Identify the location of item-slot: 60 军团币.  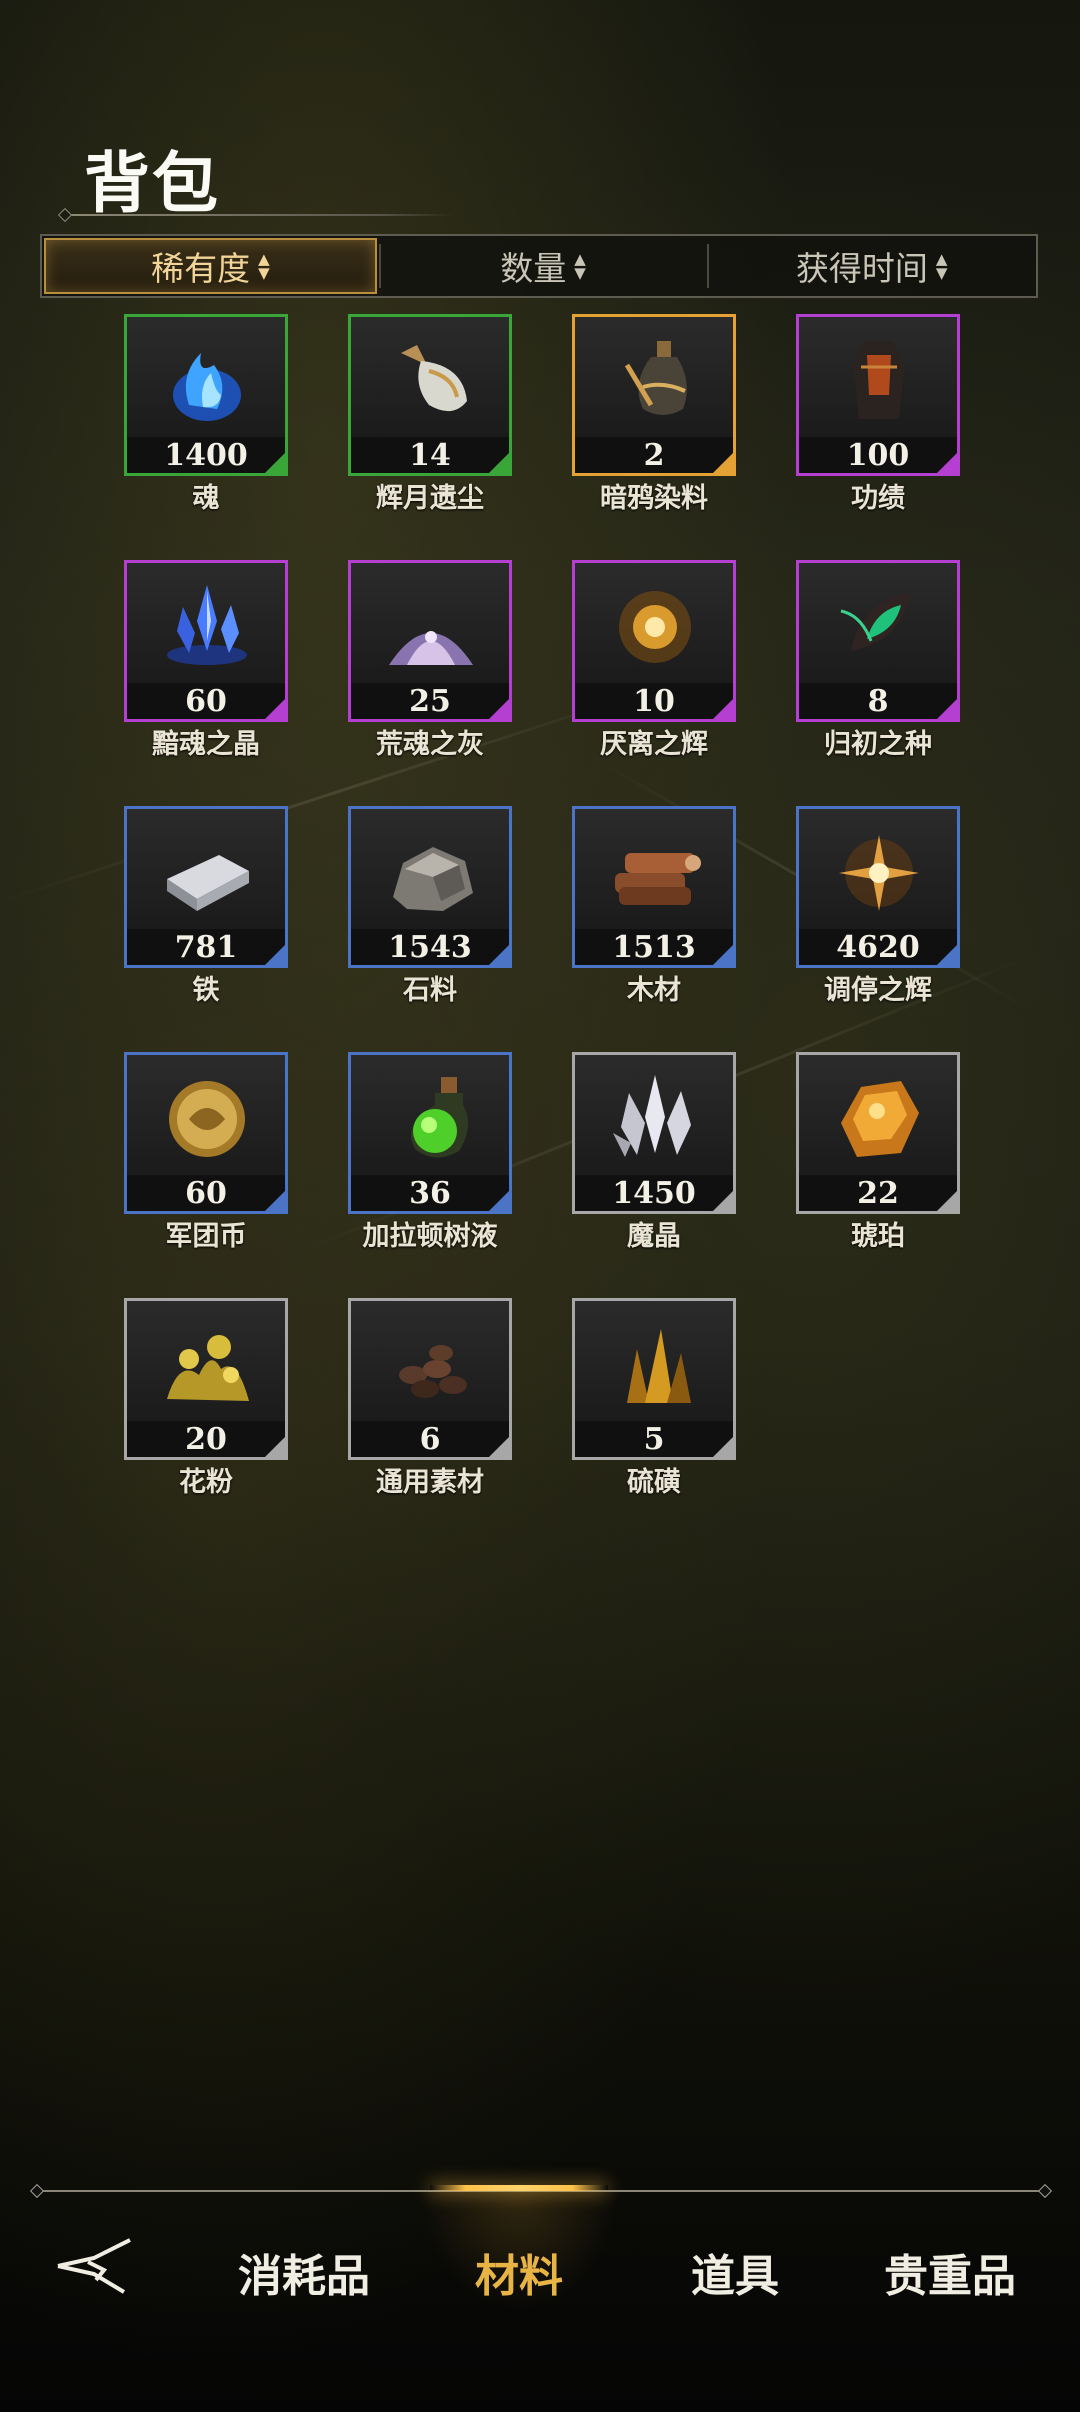
(206, 1152).